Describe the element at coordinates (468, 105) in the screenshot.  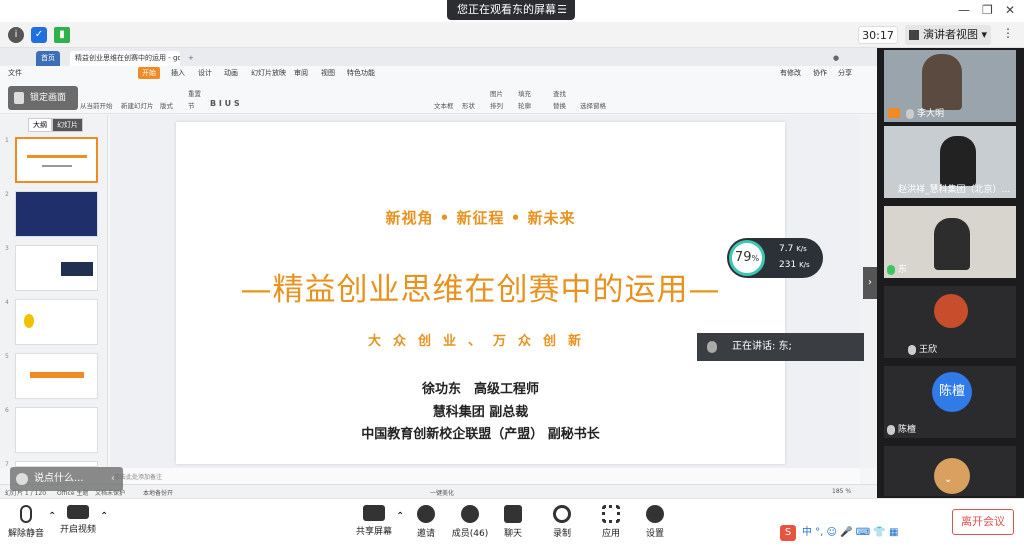
I see `ribbon-shape: 形状` at that location.